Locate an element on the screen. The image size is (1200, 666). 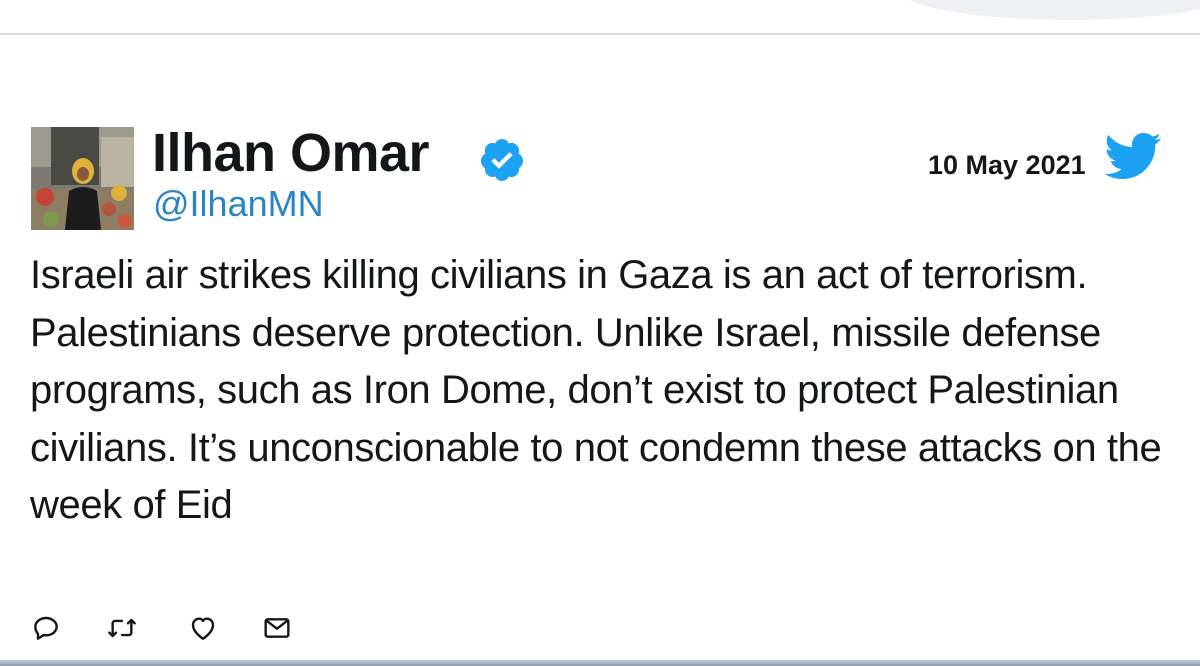
tweet-date: 10 May 2021 is located at coordinates (1007, 165).